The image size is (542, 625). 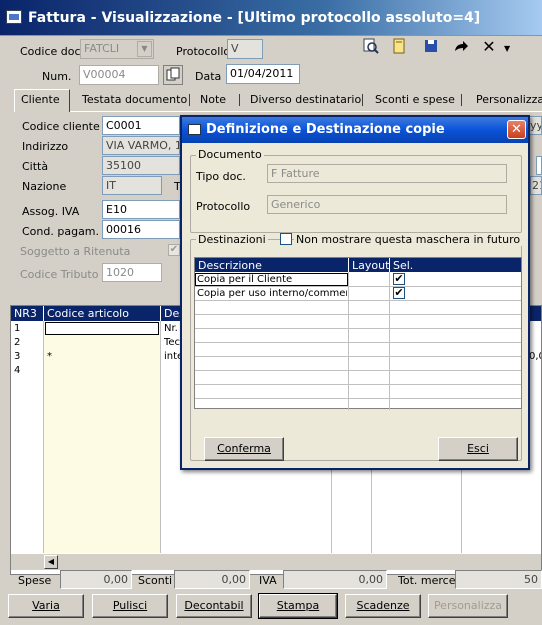 I want to click on scroll-left-arrow-icon: ◀, so click(x=51, y=562).